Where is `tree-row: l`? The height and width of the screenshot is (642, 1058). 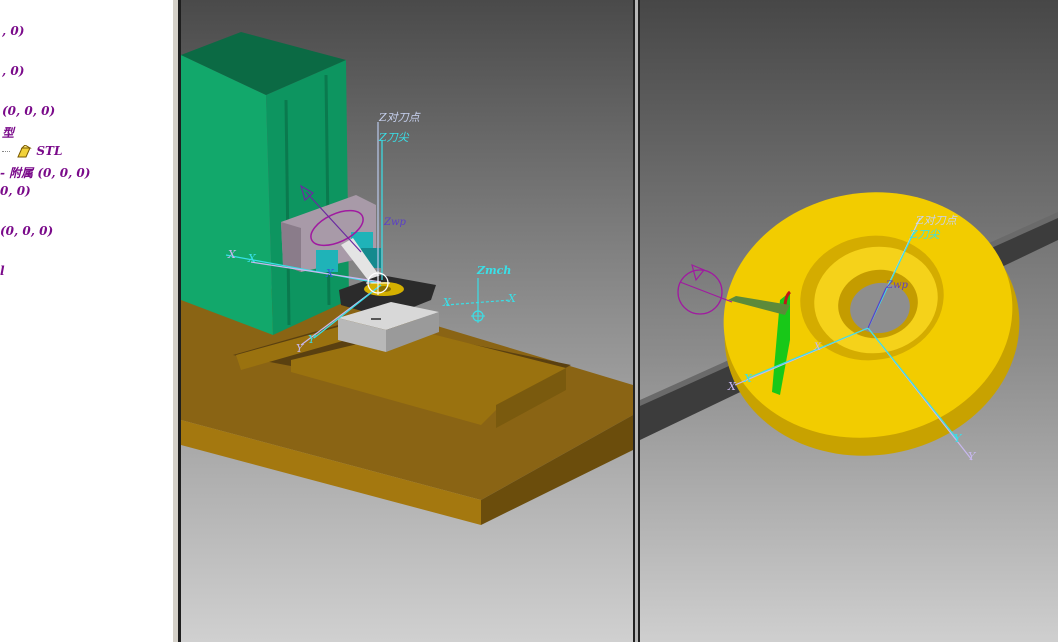 tree-row: l is located at coordinates (2, 271).